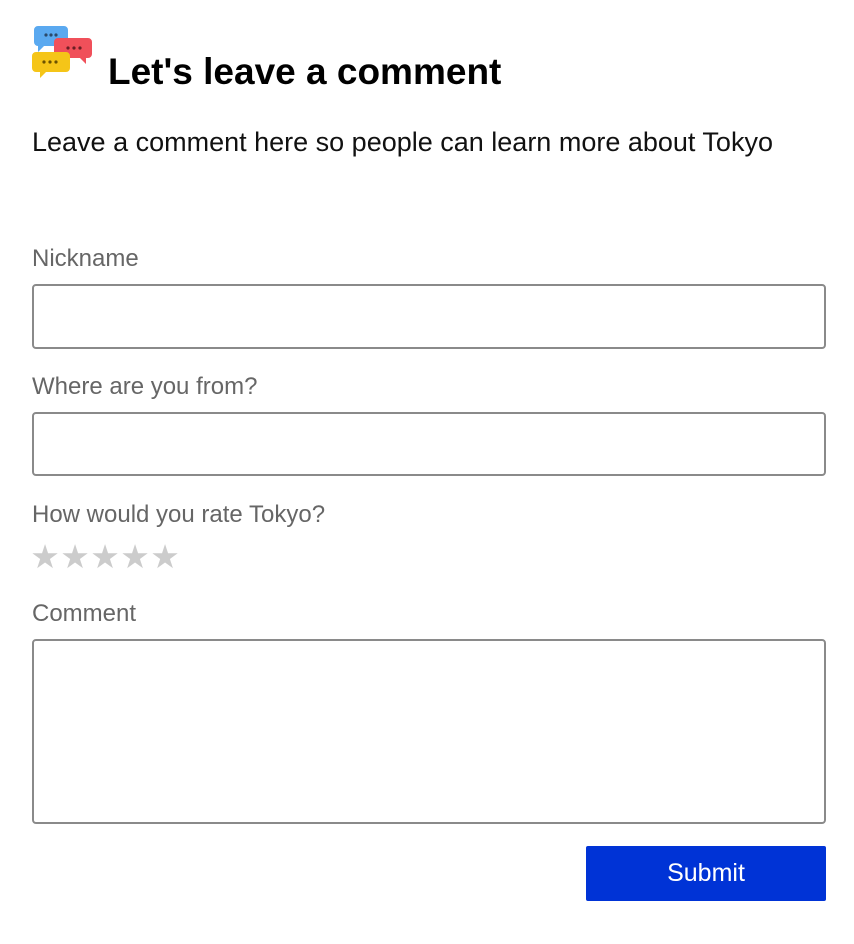 Image resolution: width=854 pixels, height=944 pixels. Describe the element at coordinates (135, 557) in the screenshot. I see `star-icon-4: ★` at that location.